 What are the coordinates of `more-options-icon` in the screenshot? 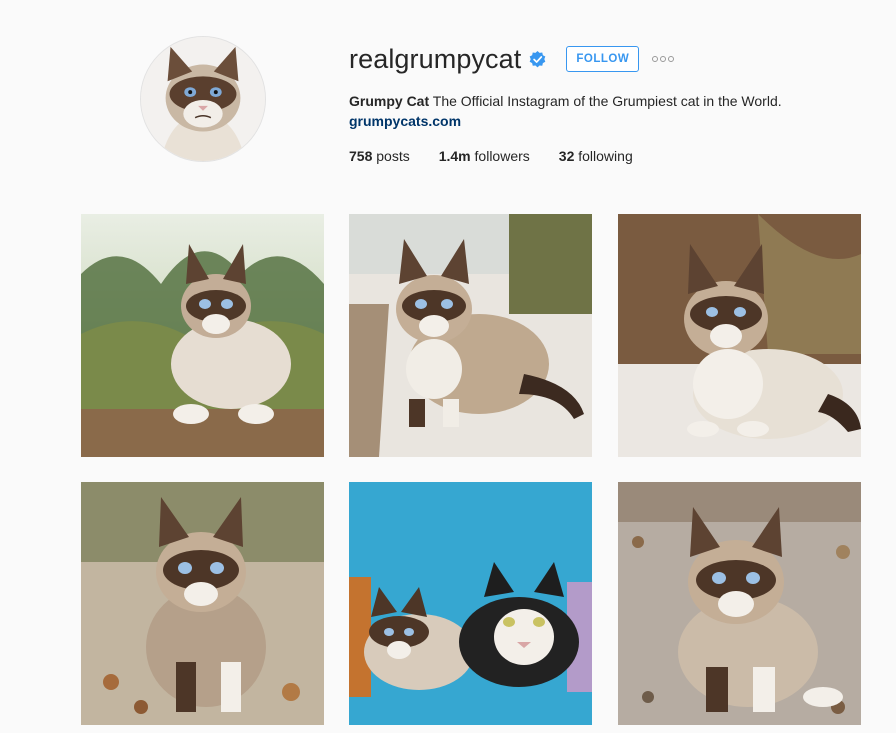 It's located at (663, 59).